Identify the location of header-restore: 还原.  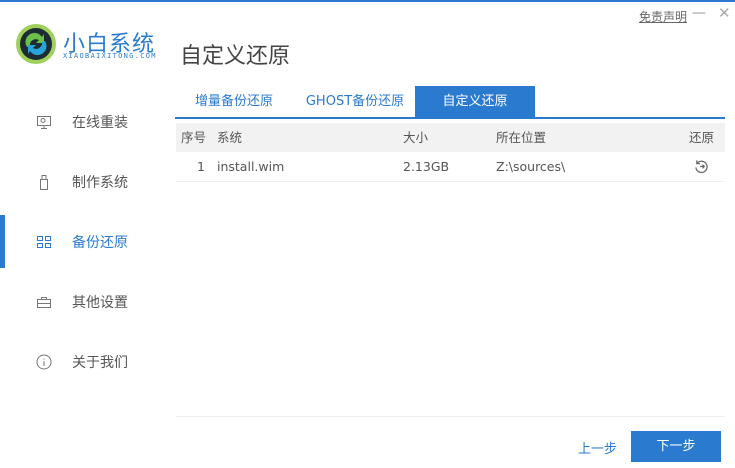
(702, 137).